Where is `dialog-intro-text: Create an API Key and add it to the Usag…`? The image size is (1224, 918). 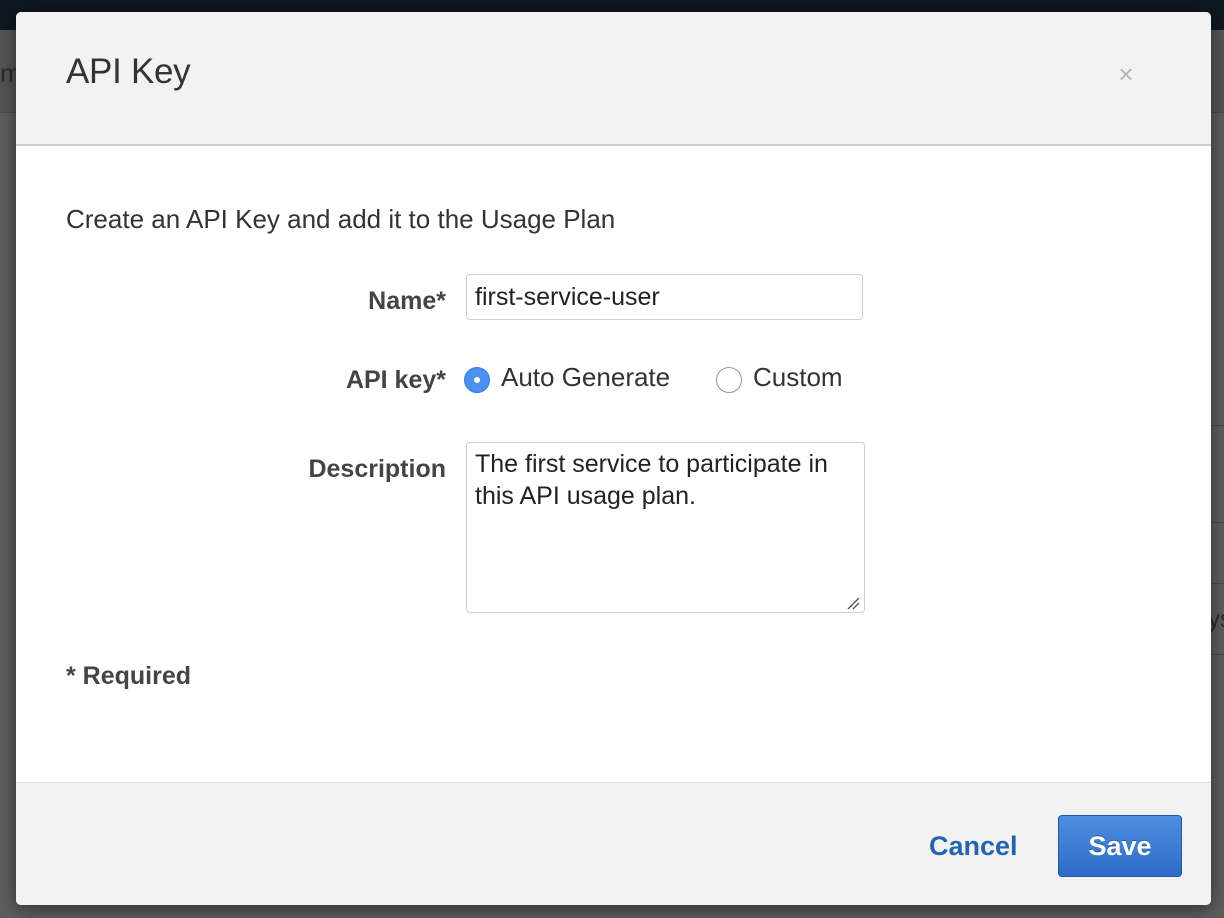 dialog-intro-text: Create an API Key and add it to the Usag… is located at coordinates (341, 219).